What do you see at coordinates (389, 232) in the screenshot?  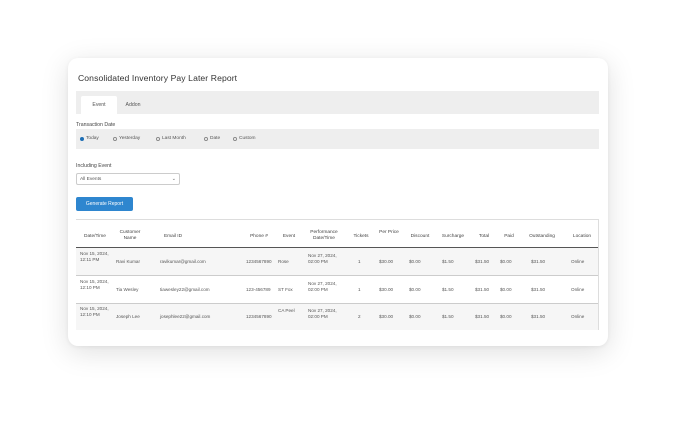 I see `column-header: Per Price` at bounding box center [389, 232].